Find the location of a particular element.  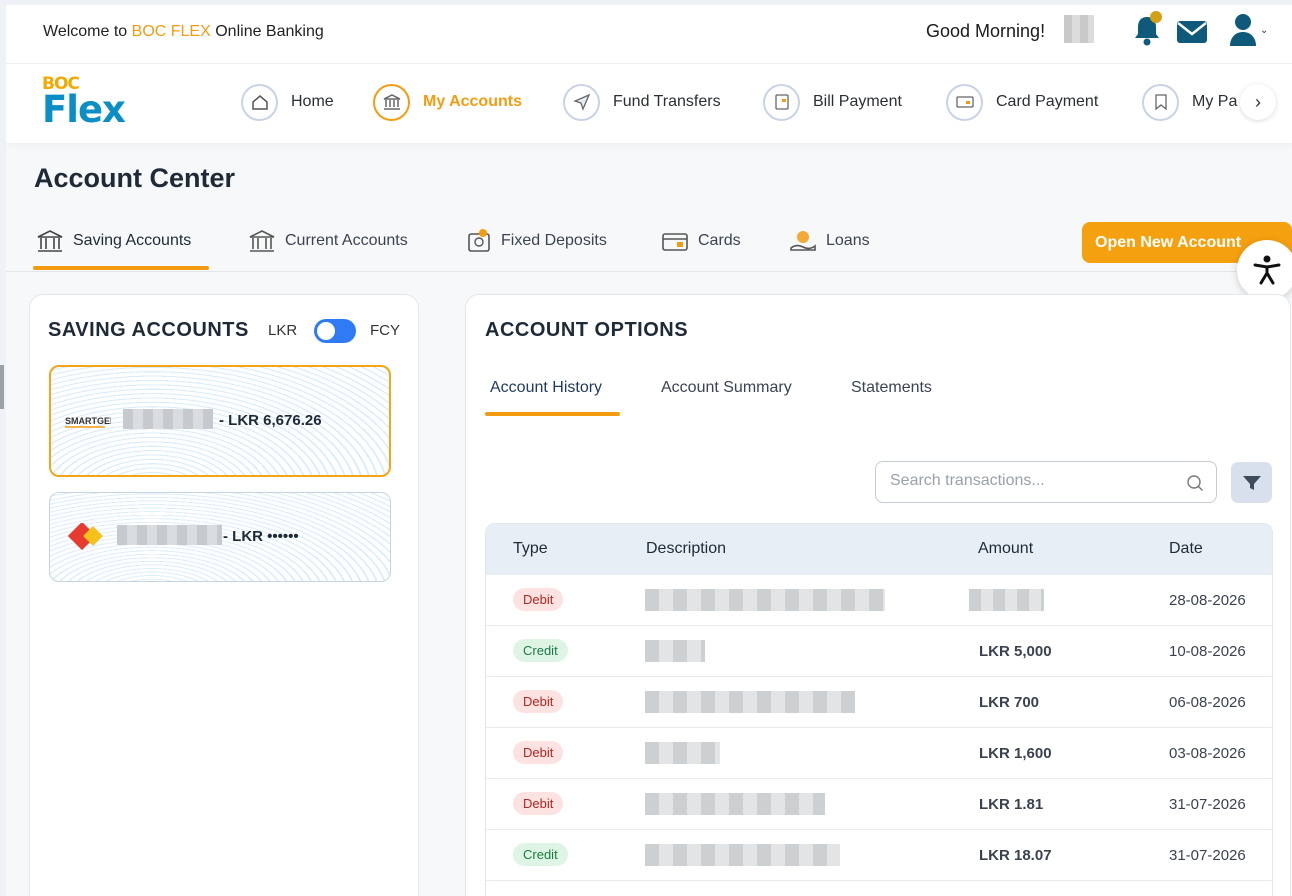

amount-cell: LKR 1,600 is located at coordinates (1015, 753).